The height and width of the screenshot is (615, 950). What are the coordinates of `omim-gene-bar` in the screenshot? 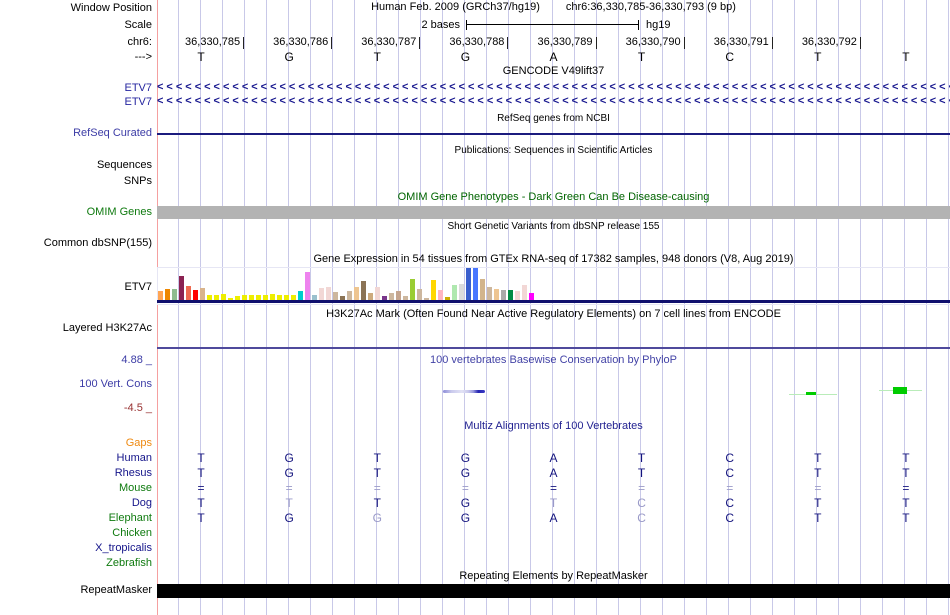 It's located at (553, 212).